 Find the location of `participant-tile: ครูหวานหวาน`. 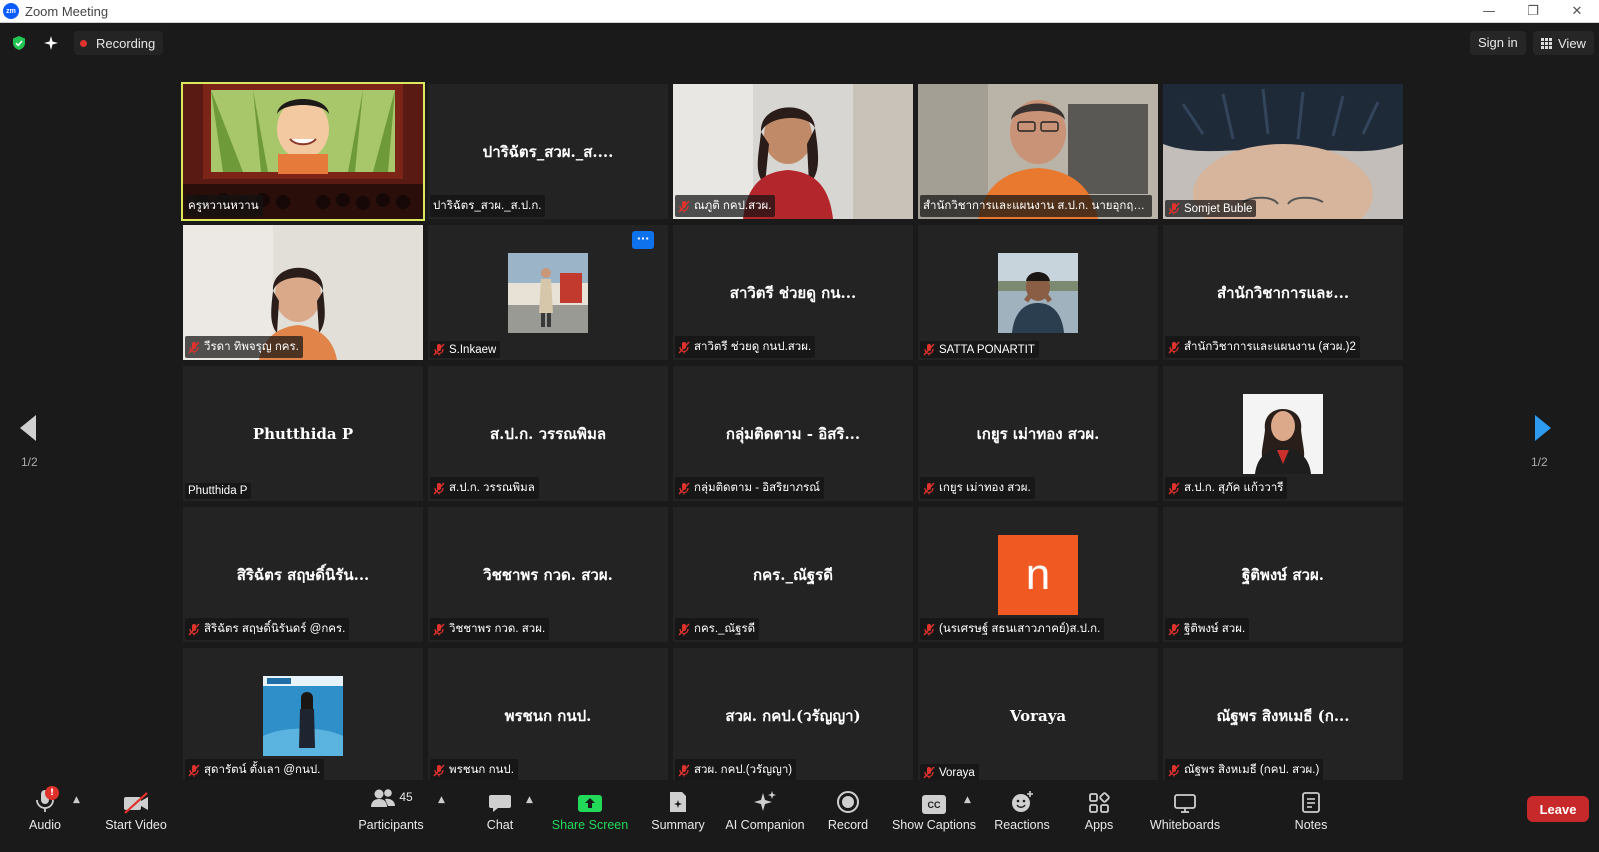

participant-tile: ครูหวานหวาน is located at coordinates (303, 151).